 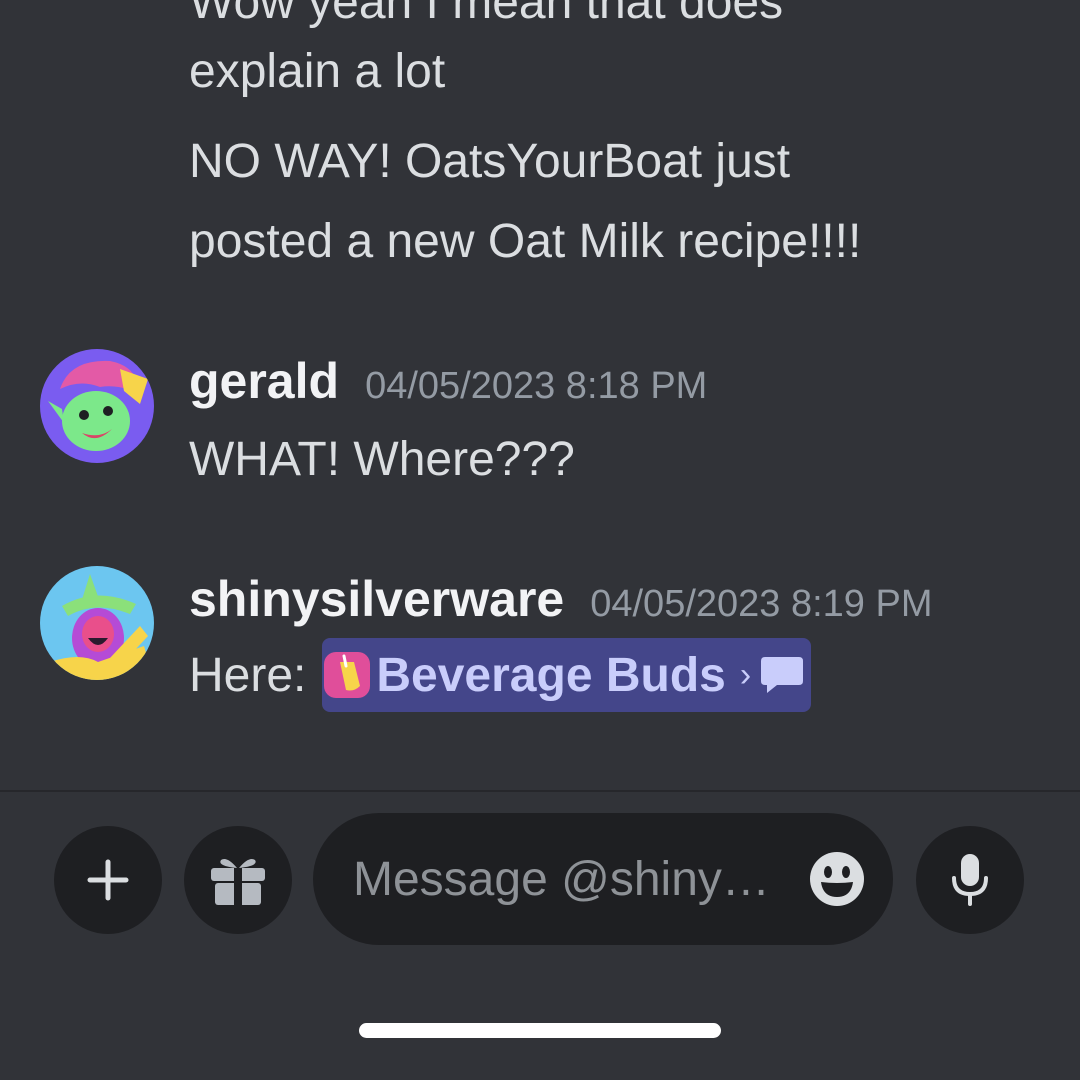 I want to click on gift-button, so click(x=238, y=880).